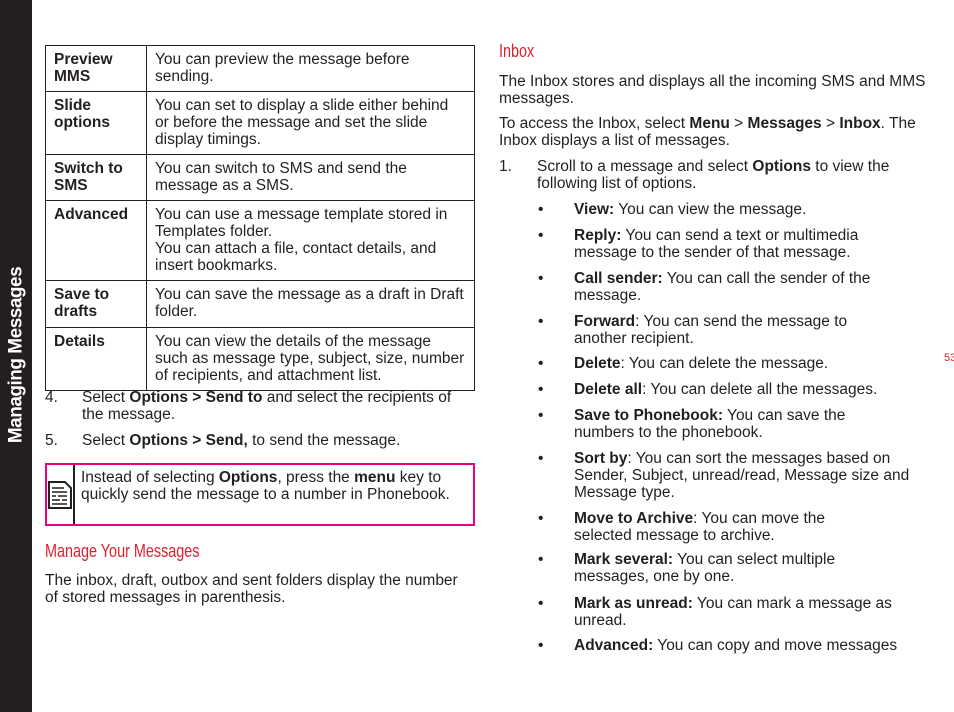  I want to click on option-label: Delete all, so click(608, 389).